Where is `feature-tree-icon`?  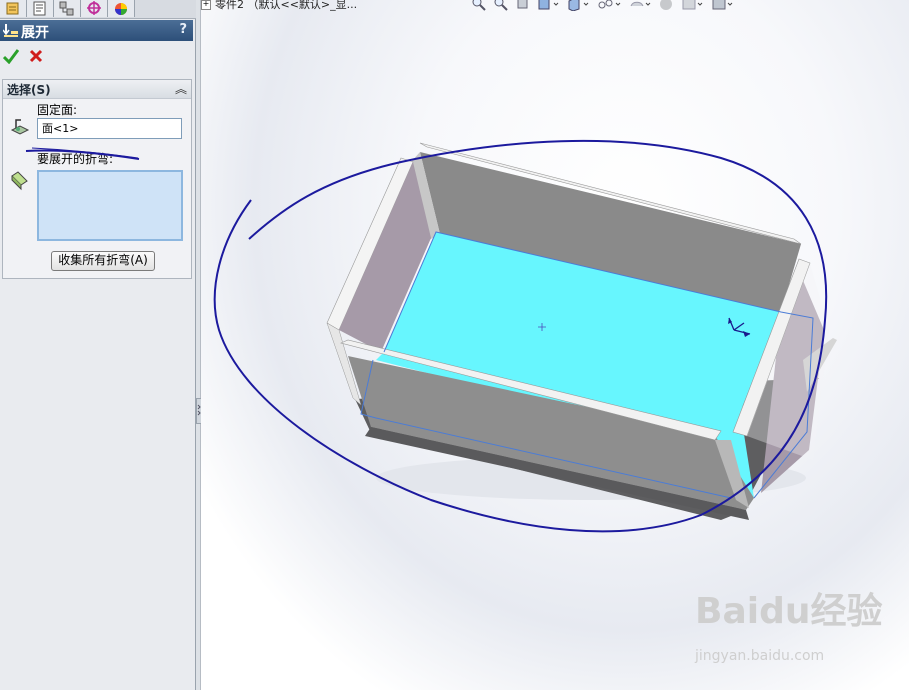
feature-tree-icon is located at coordinates (12, 8).